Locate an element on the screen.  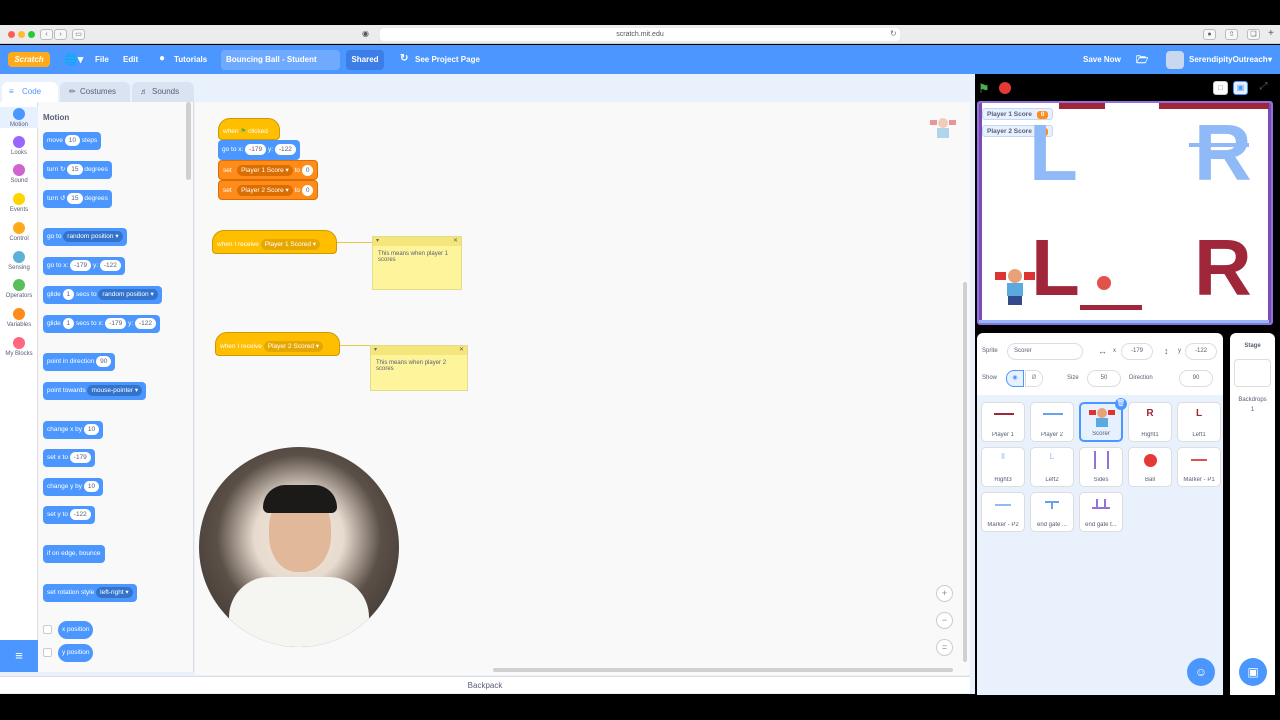
change-y-block: change y by 10 is located at coordinates (73, 487).